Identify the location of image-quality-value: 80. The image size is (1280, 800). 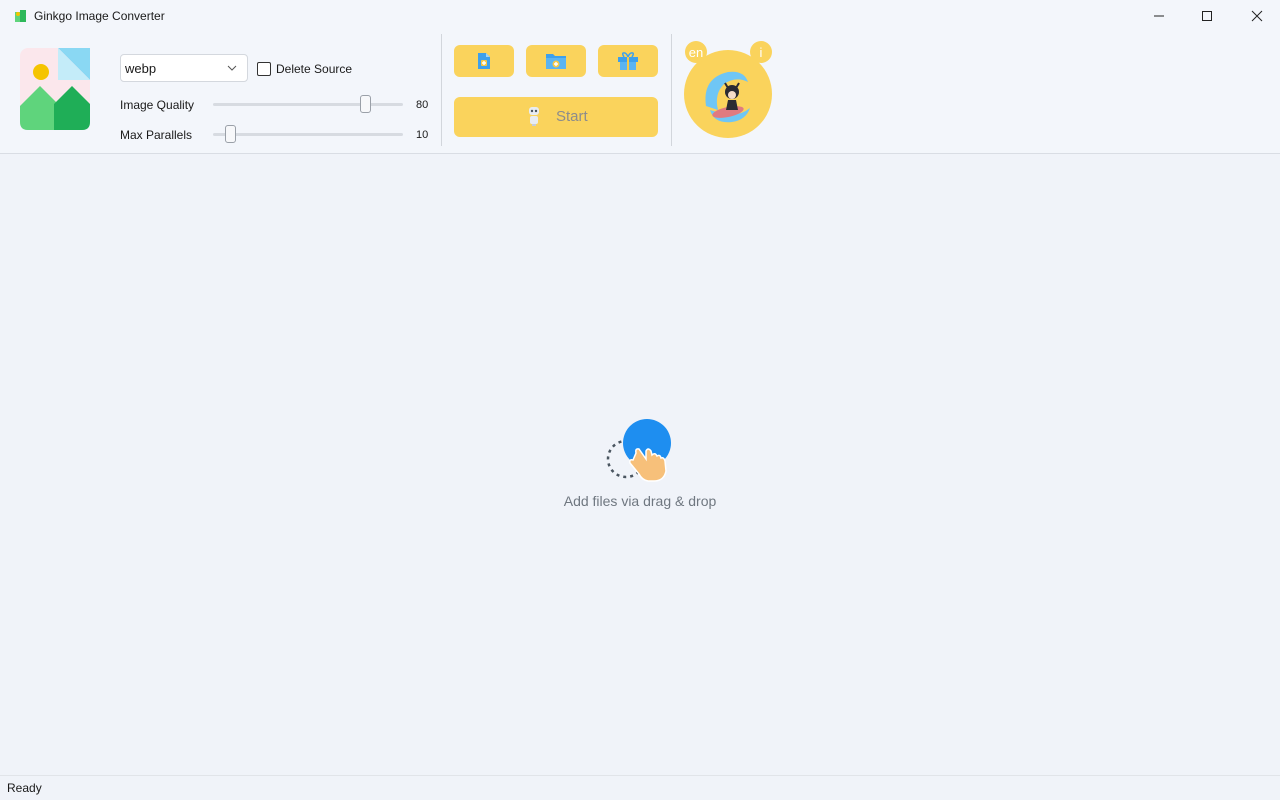
(422, 105).